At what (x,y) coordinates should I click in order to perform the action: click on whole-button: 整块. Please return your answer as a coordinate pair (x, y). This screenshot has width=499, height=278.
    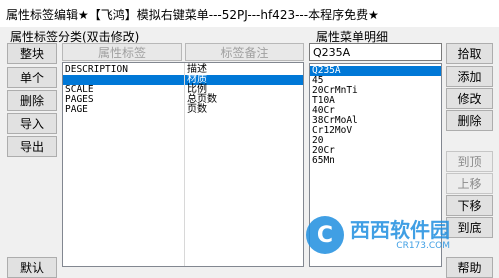
    Looking at the image, I should click on (32, 53).